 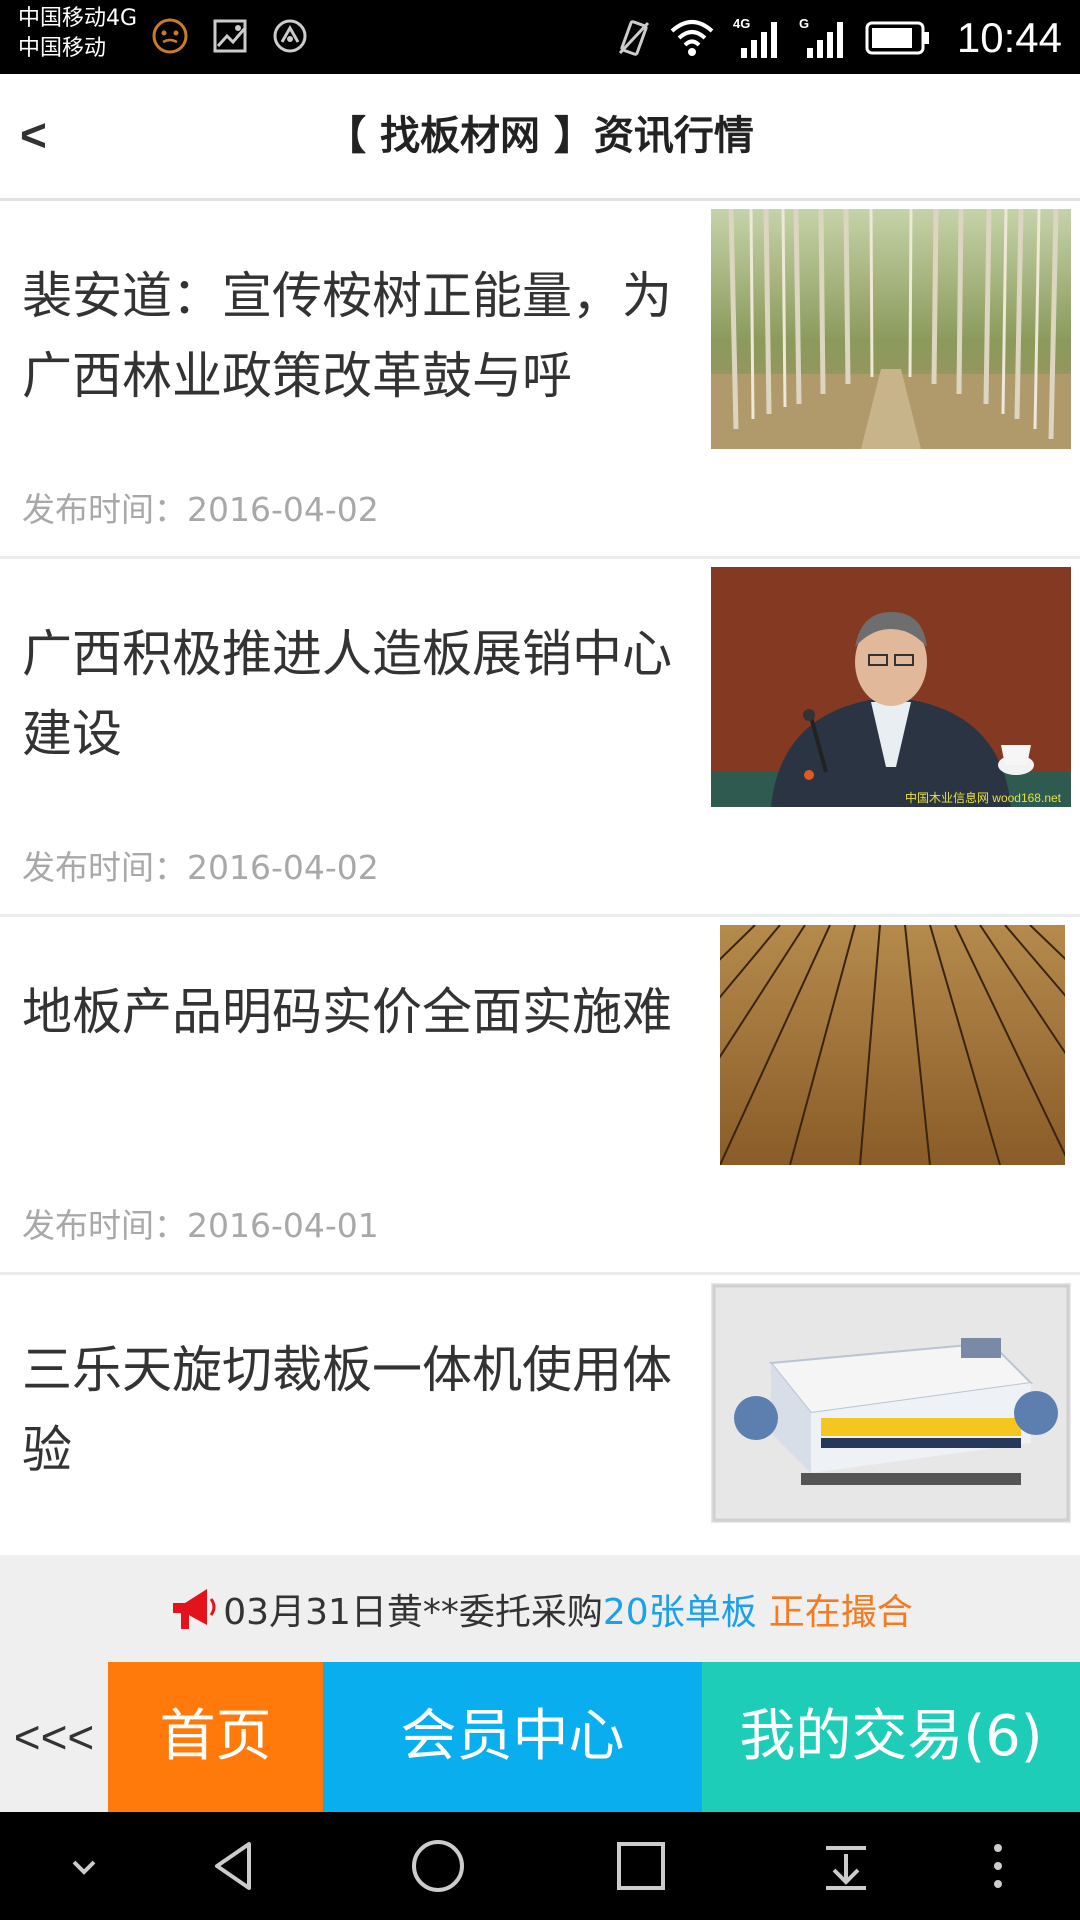 I want to click on wood-floor-image, so click(x=892, y=1045).